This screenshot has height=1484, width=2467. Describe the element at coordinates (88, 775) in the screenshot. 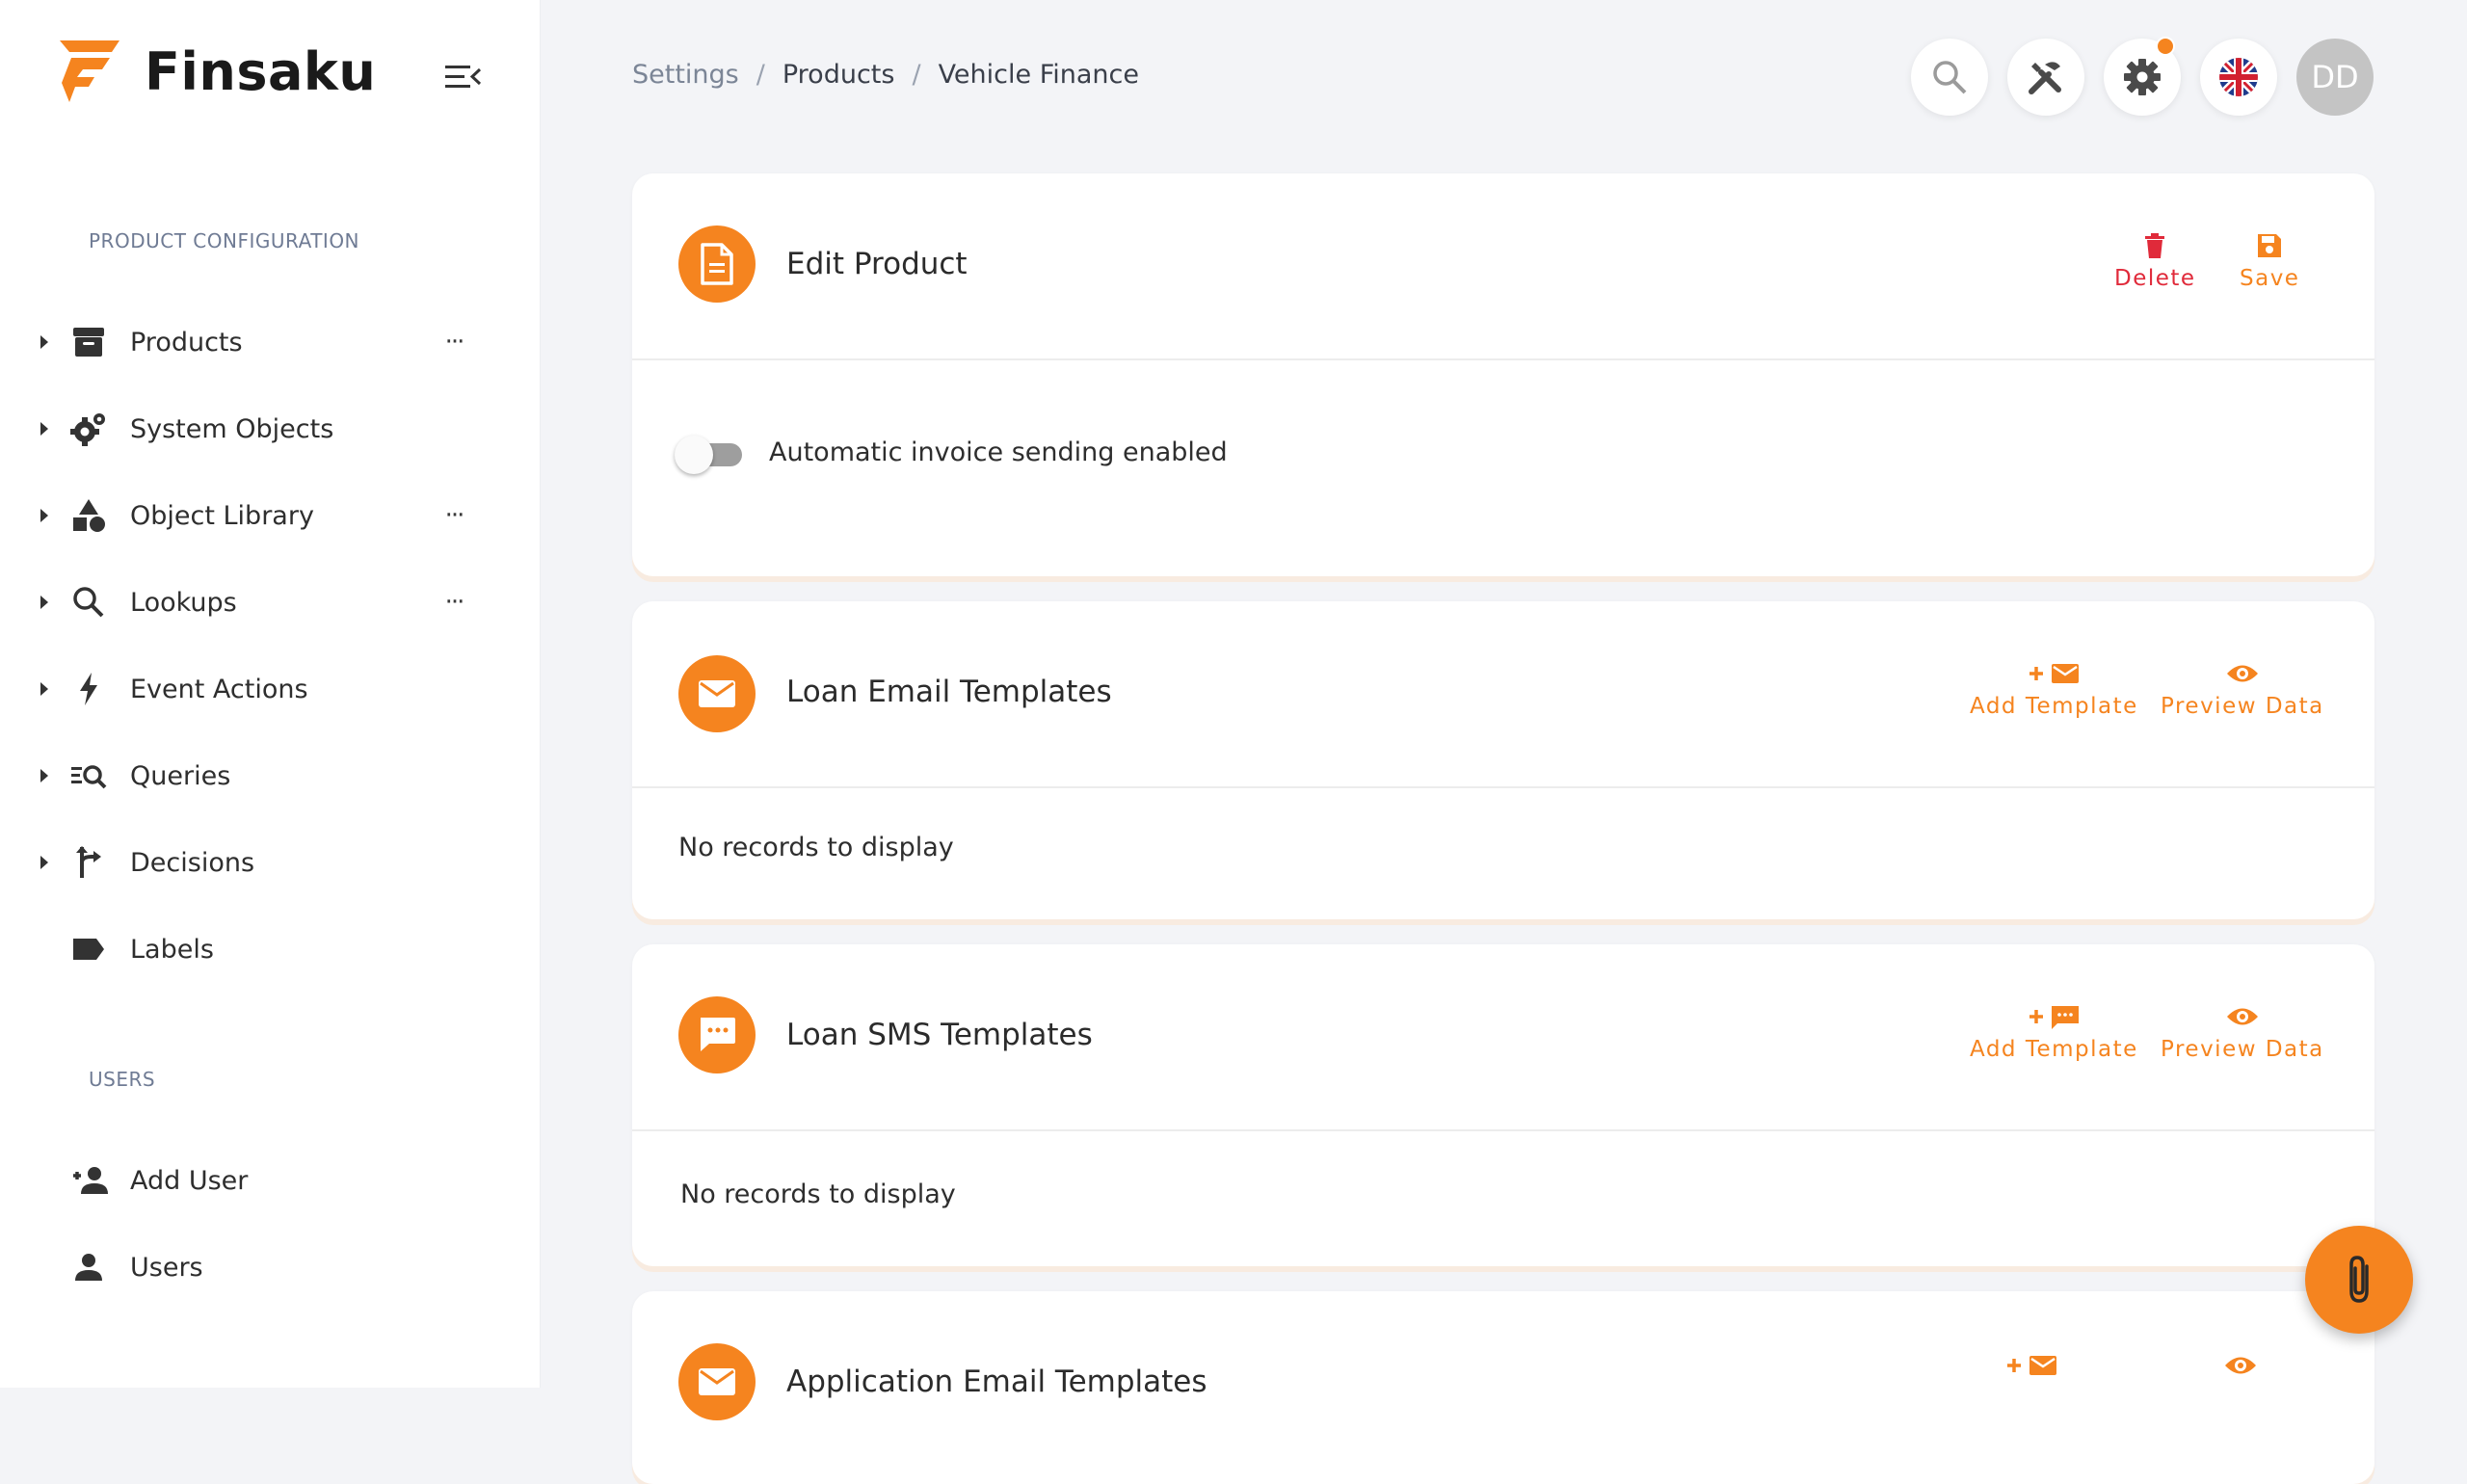

I see `query-icon` at that location.